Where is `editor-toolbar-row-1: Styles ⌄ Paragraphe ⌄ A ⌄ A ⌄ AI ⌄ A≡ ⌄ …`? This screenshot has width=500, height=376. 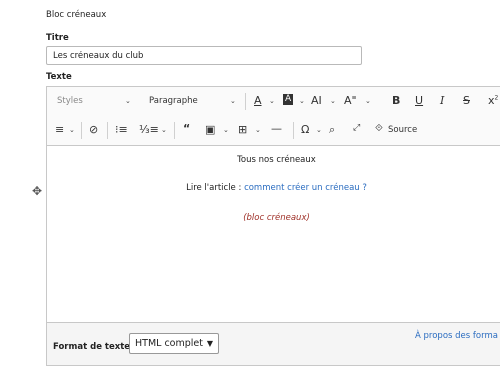 editor-toolbar-row-1: Styles ⌄ Paragraphe ⌄ A ⌄ A ⌄ AI ⌄ A≡ ⌄ … is located at coordinates (273, 101).